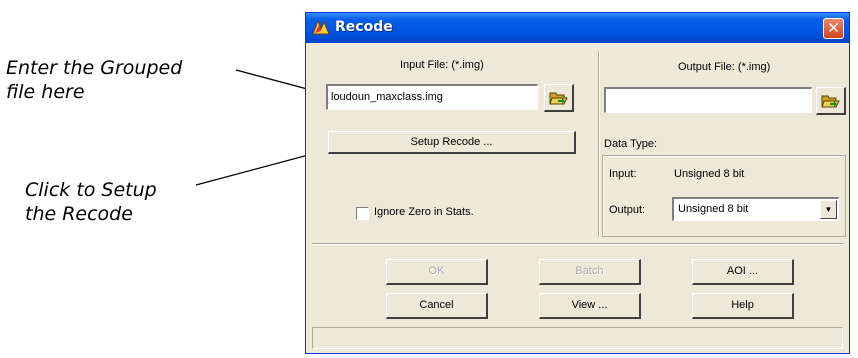 The height and width of the screenshot is (358, 858). What do you see at coordinates (321, 27) in the screenshot?
I see `app-icon` at bounding box center [321, 27].